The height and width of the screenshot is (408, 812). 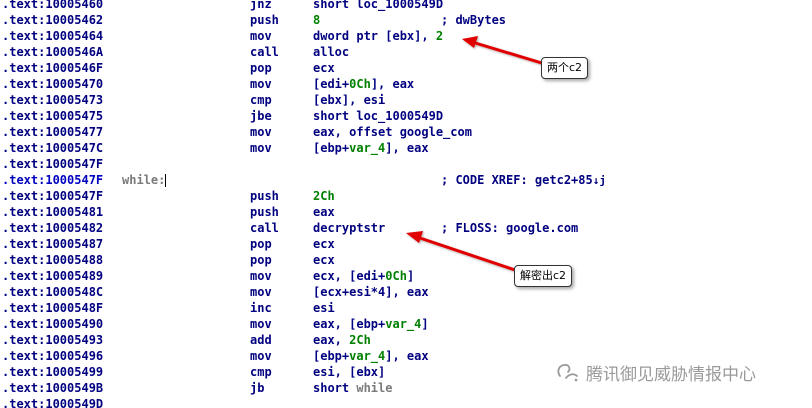 What do you see at coordinates (462, 252) in the screenshot?
I see `arrow-to-decryptstr` at bounding box center [462, 252].